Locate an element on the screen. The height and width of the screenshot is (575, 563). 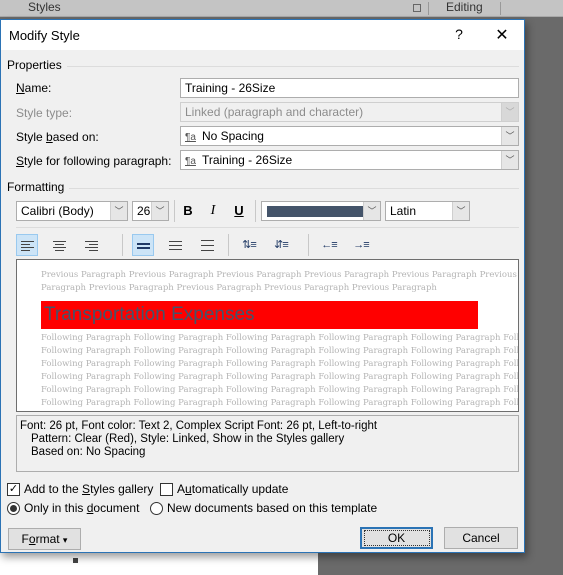
style-type-label: Style type: is located at coordinates (44, 113).